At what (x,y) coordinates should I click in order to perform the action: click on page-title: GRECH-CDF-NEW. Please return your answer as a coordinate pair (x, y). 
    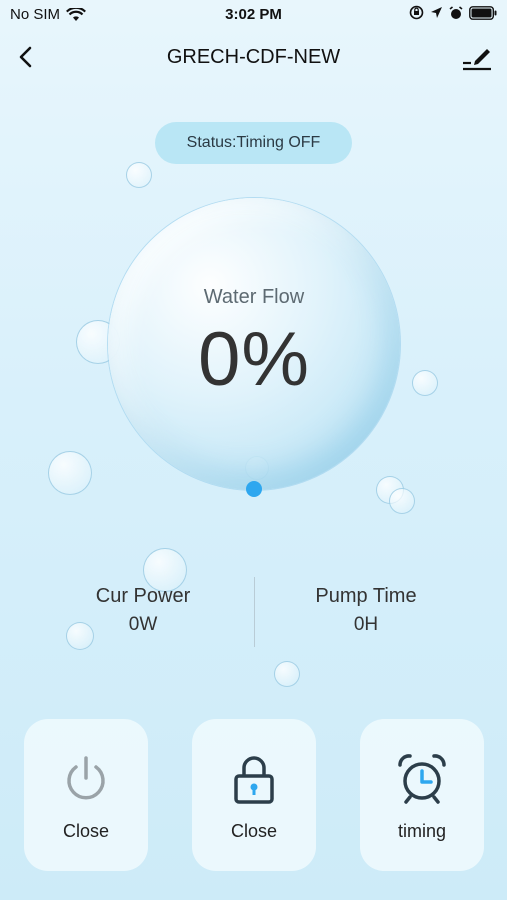
    Looking at the image, I should click on (253, 57).